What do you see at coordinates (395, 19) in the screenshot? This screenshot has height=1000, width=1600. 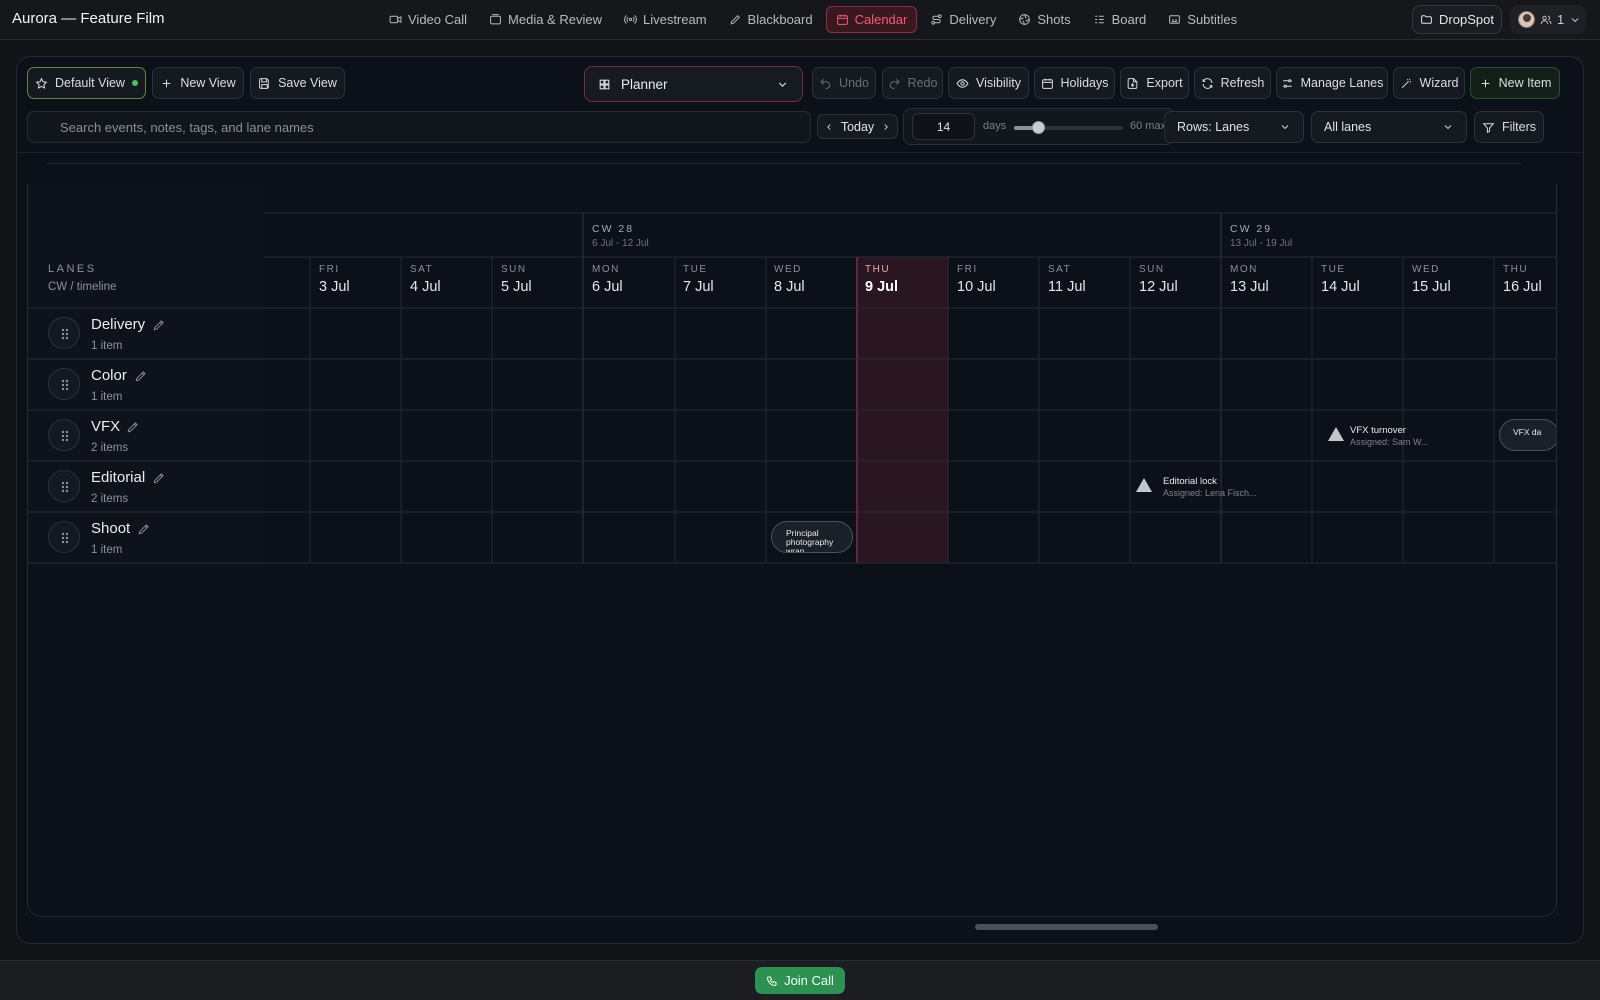 I see `video-icon` at bounding box center [395, 19].